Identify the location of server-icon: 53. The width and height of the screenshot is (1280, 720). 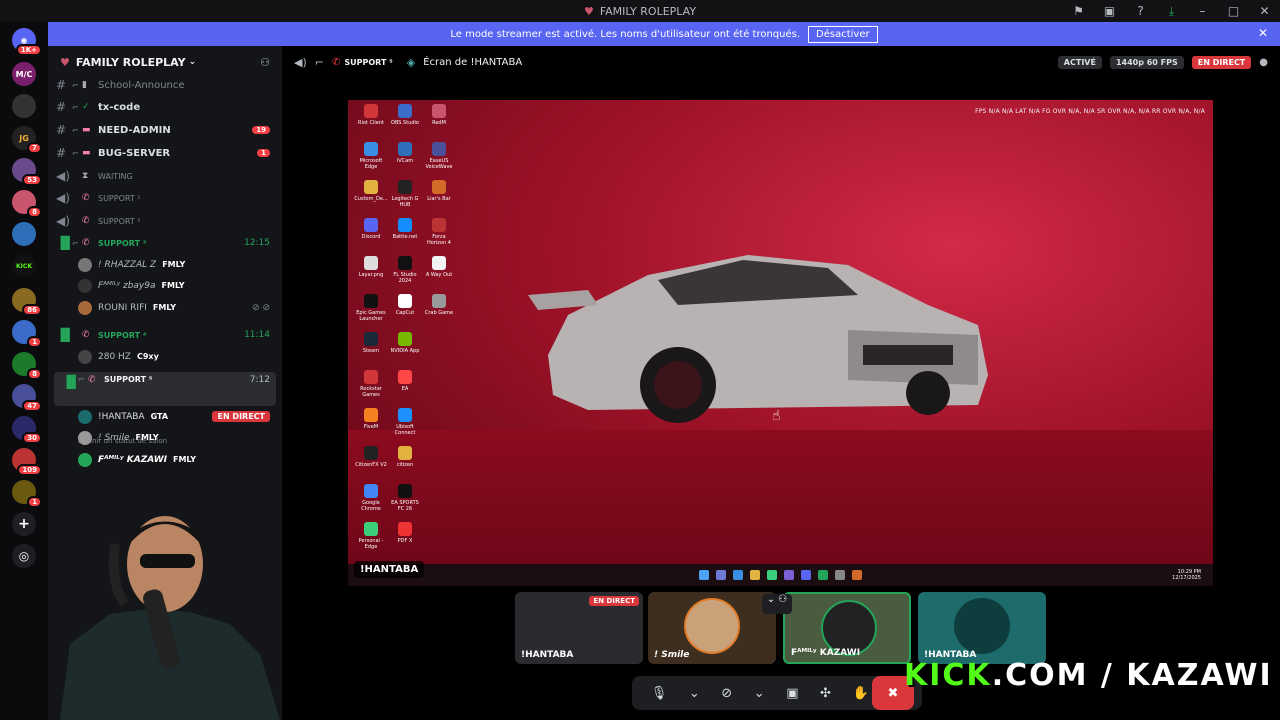
(27, 172).